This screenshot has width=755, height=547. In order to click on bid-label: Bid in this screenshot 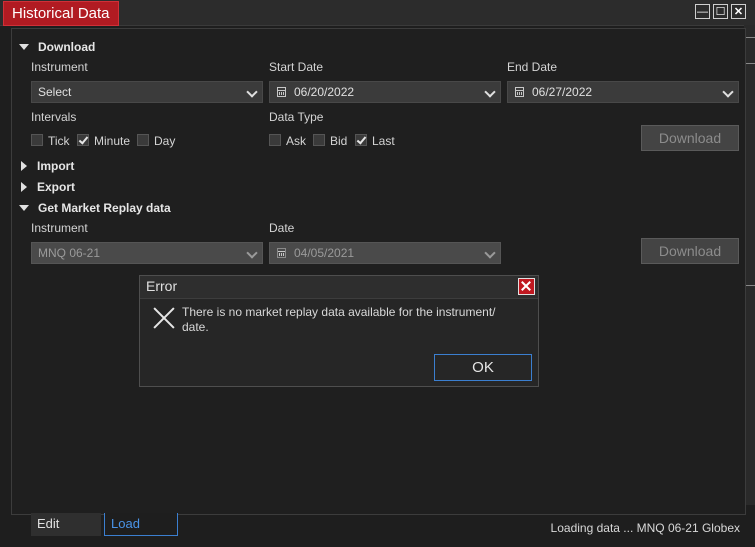, I will do `click(339, 141)`.